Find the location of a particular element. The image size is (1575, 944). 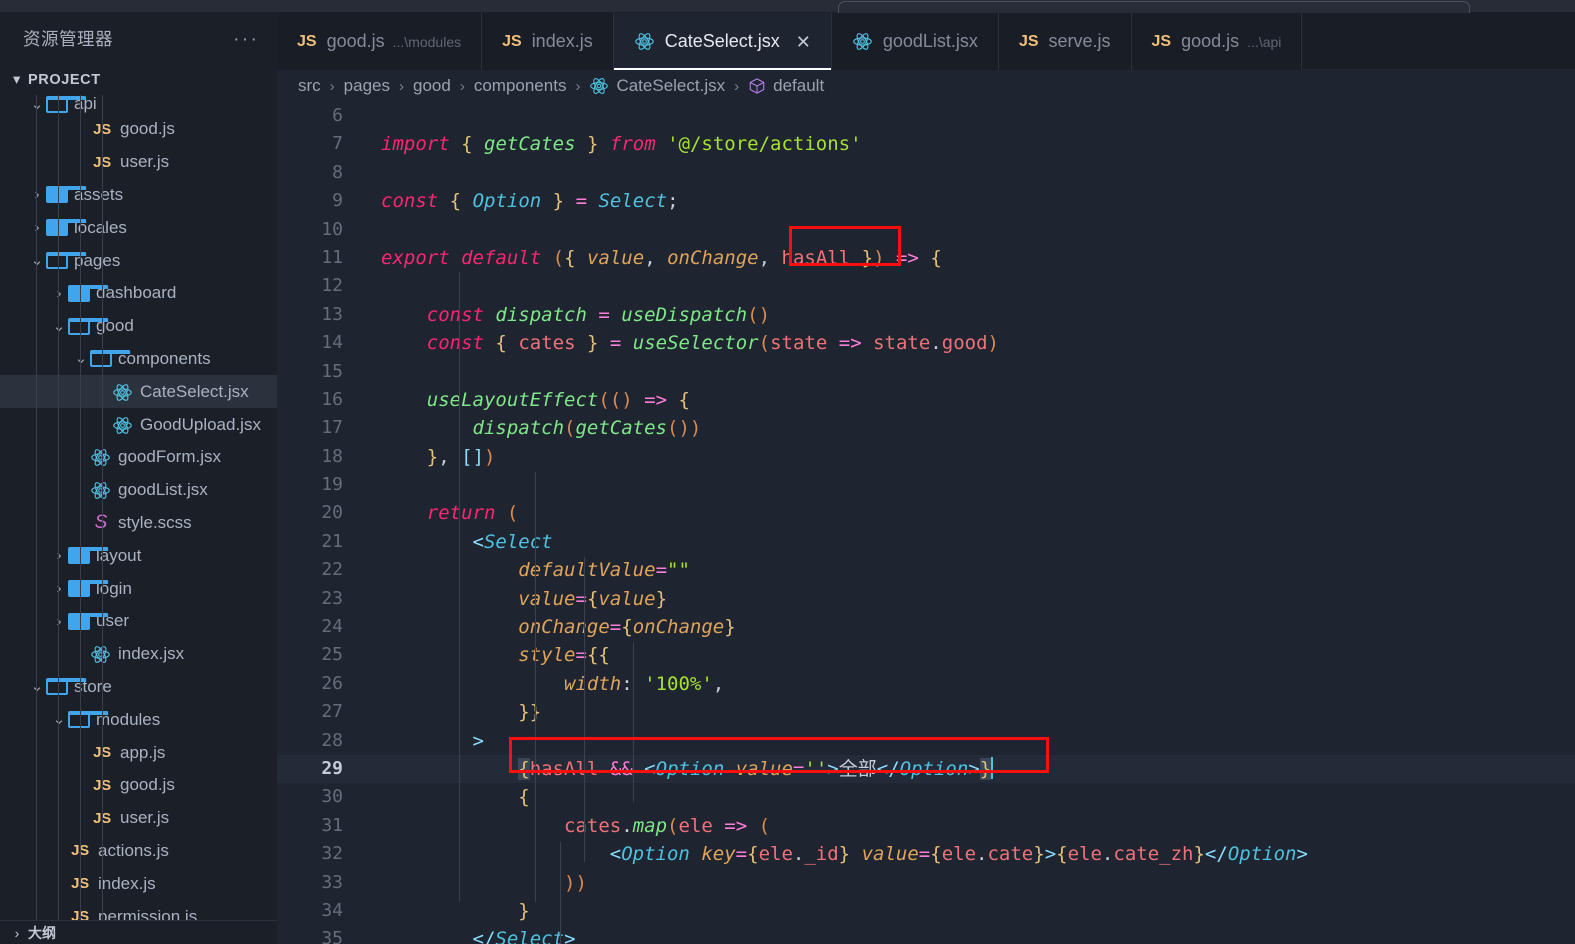

breadcrumb-item-components: components is located at coordinates (520, 86).